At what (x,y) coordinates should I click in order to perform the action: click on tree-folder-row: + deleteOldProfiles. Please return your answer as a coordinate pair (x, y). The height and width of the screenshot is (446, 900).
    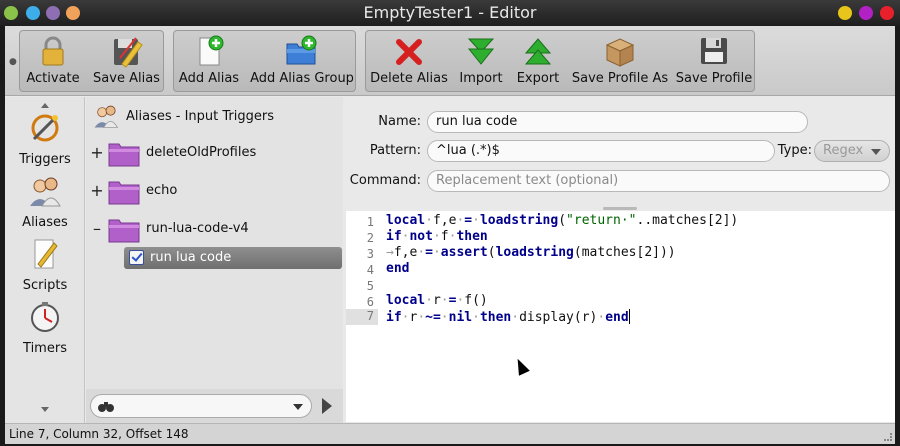
    Looking at the image, I should click on (214, 154).